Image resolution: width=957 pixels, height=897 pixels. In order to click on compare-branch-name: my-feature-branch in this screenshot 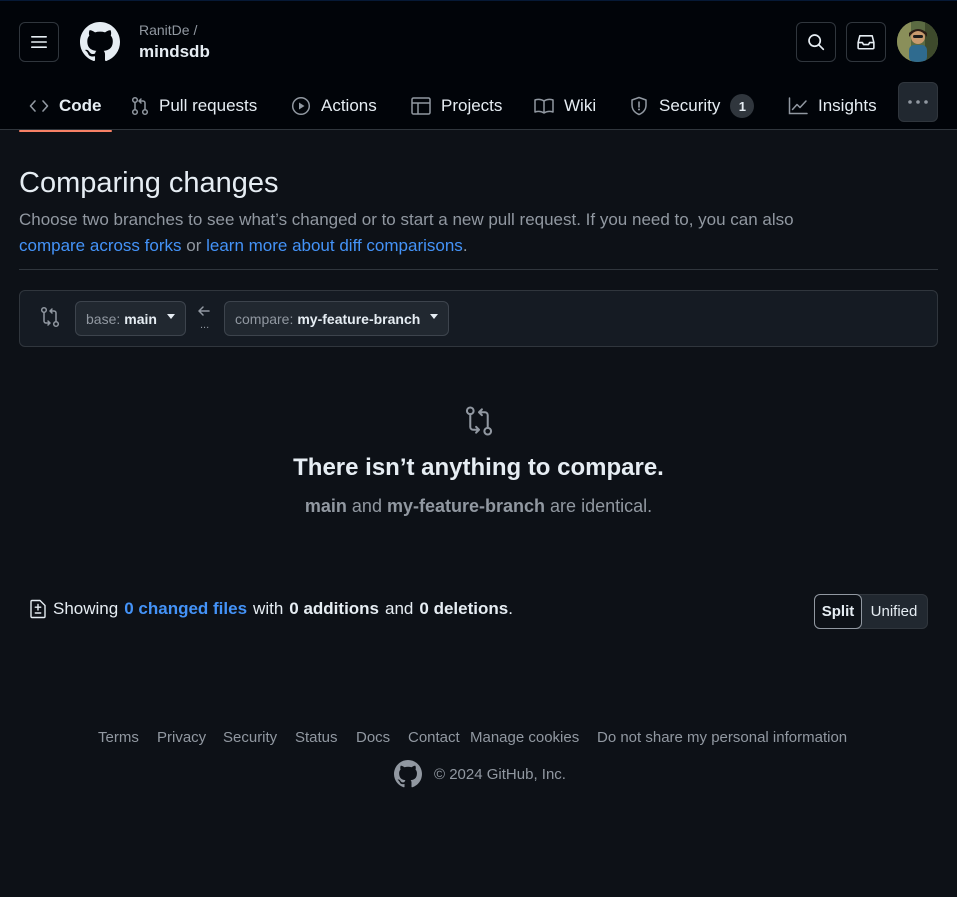, I will do `click(359, 318)`.